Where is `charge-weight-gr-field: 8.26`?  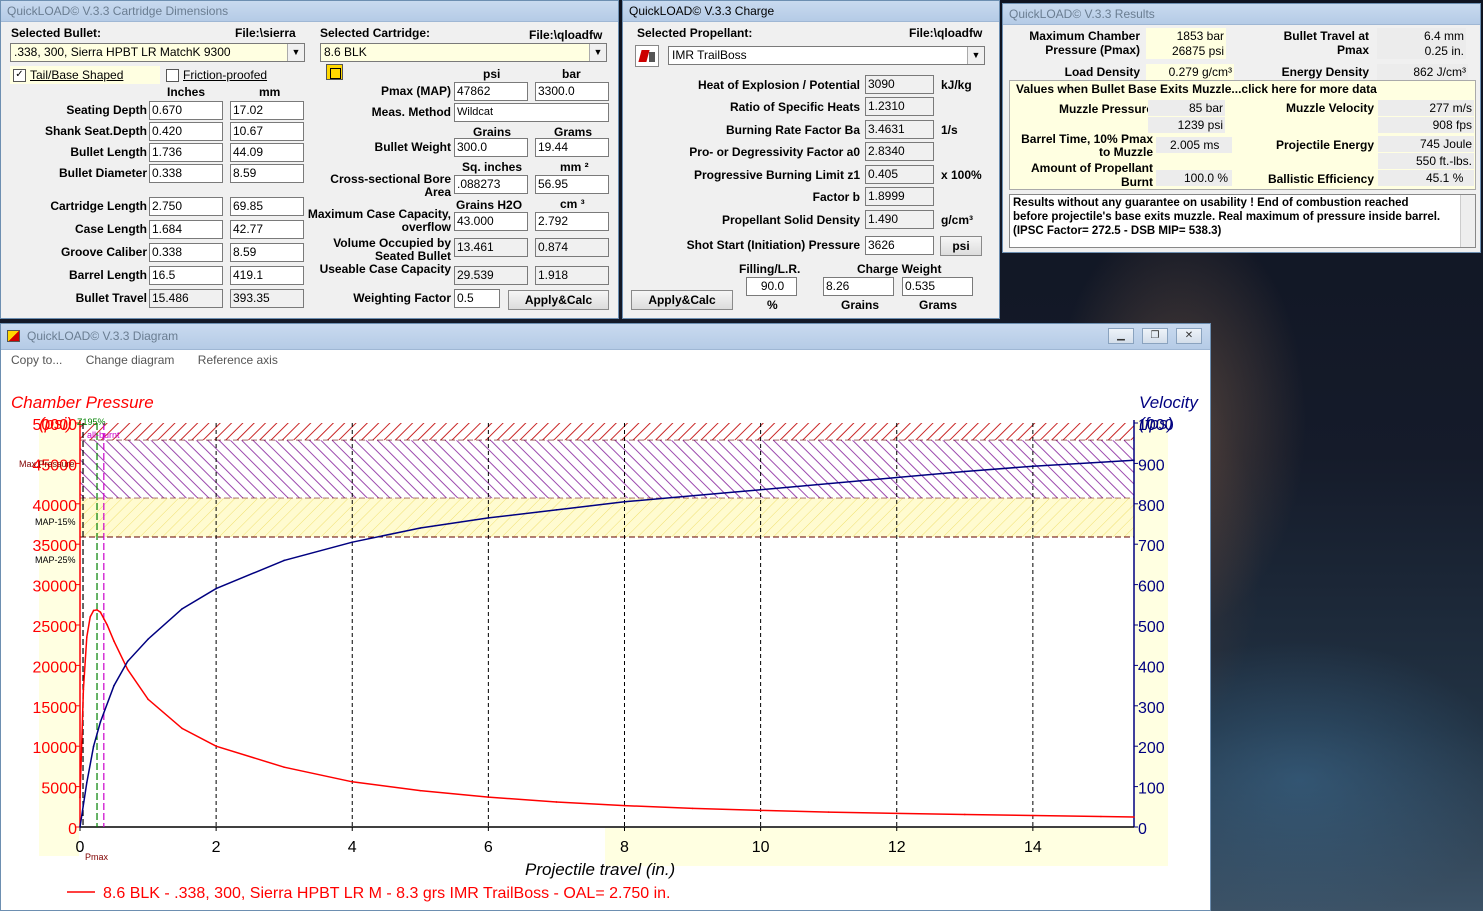
charge-weight-gr-field: 8.26 is located at coordinates (858, 286).